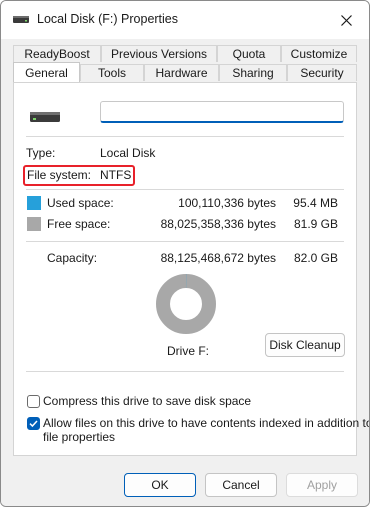 The width and height of the screenshot is (370, 507). Describe the element at coordinates (112, 72) in the screenshot. I see `tab-tools: Tools` at that location.